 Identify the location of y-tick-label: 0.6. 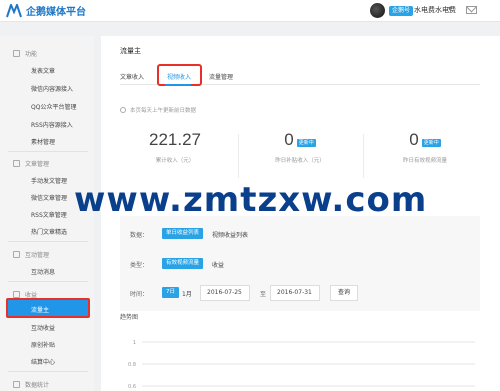
(132, 387).